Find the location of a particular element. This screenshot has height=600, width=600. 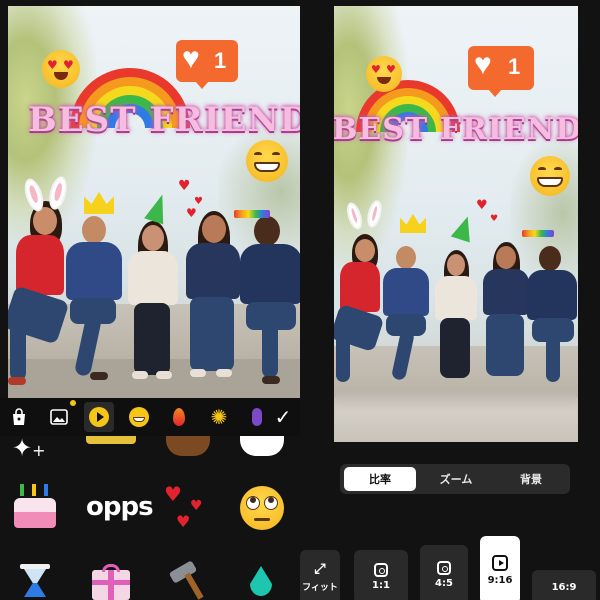

hearts-preview: ♥ is located at coordinates (482, 205).